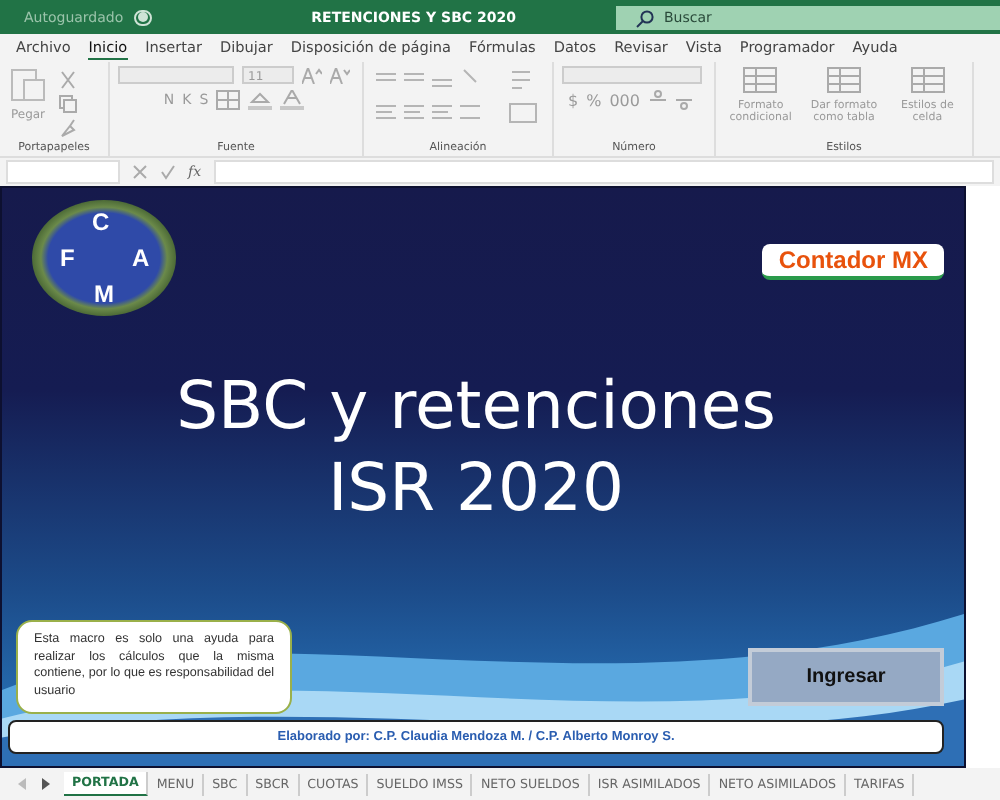 This screenshot has height=800, width=1000. I want to click on autosave-toggle, so click(142, 17).